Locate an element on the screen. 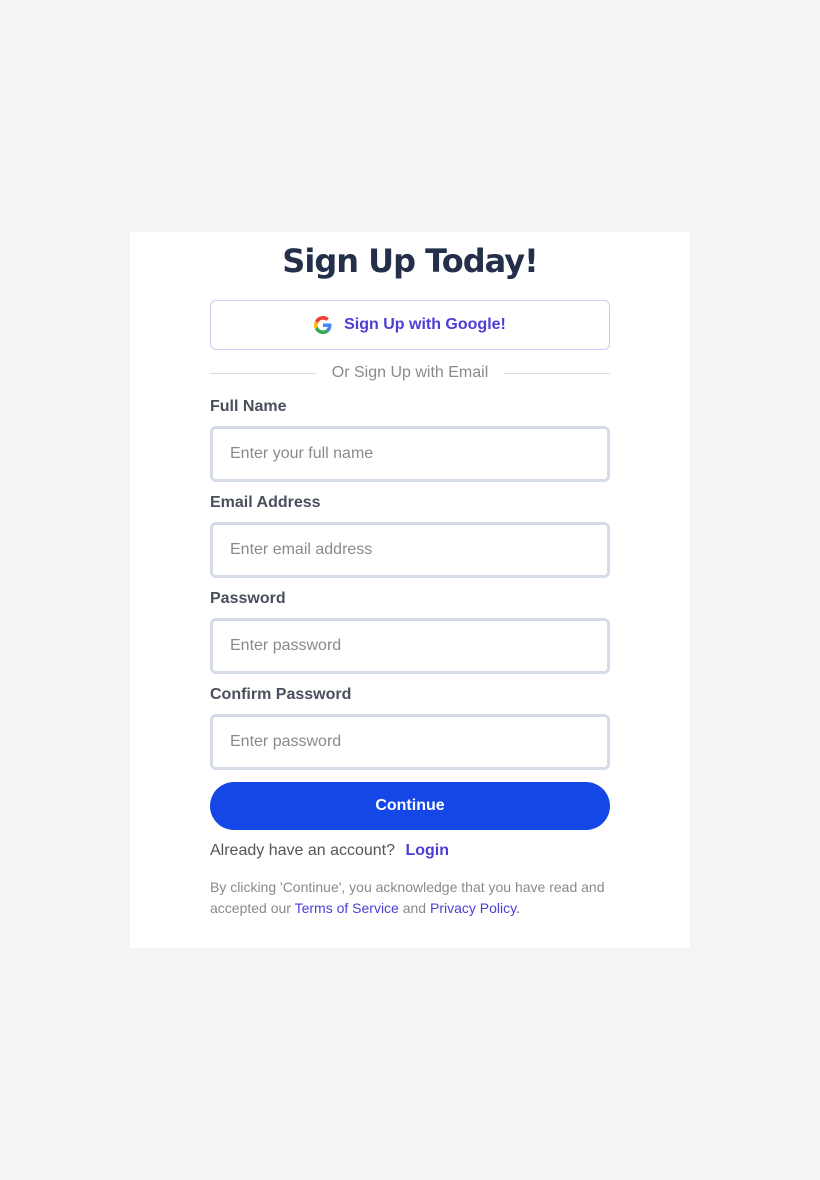 The image size is (820, 1180). terms-suffix: . is located at coordinates (518, 908).